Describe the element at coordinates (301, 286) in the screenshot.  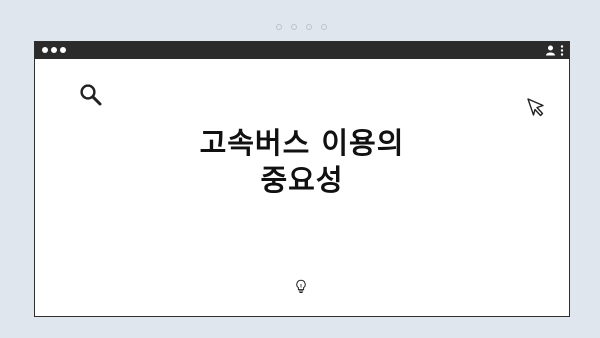
I see `lightbulb-icon` at that location.